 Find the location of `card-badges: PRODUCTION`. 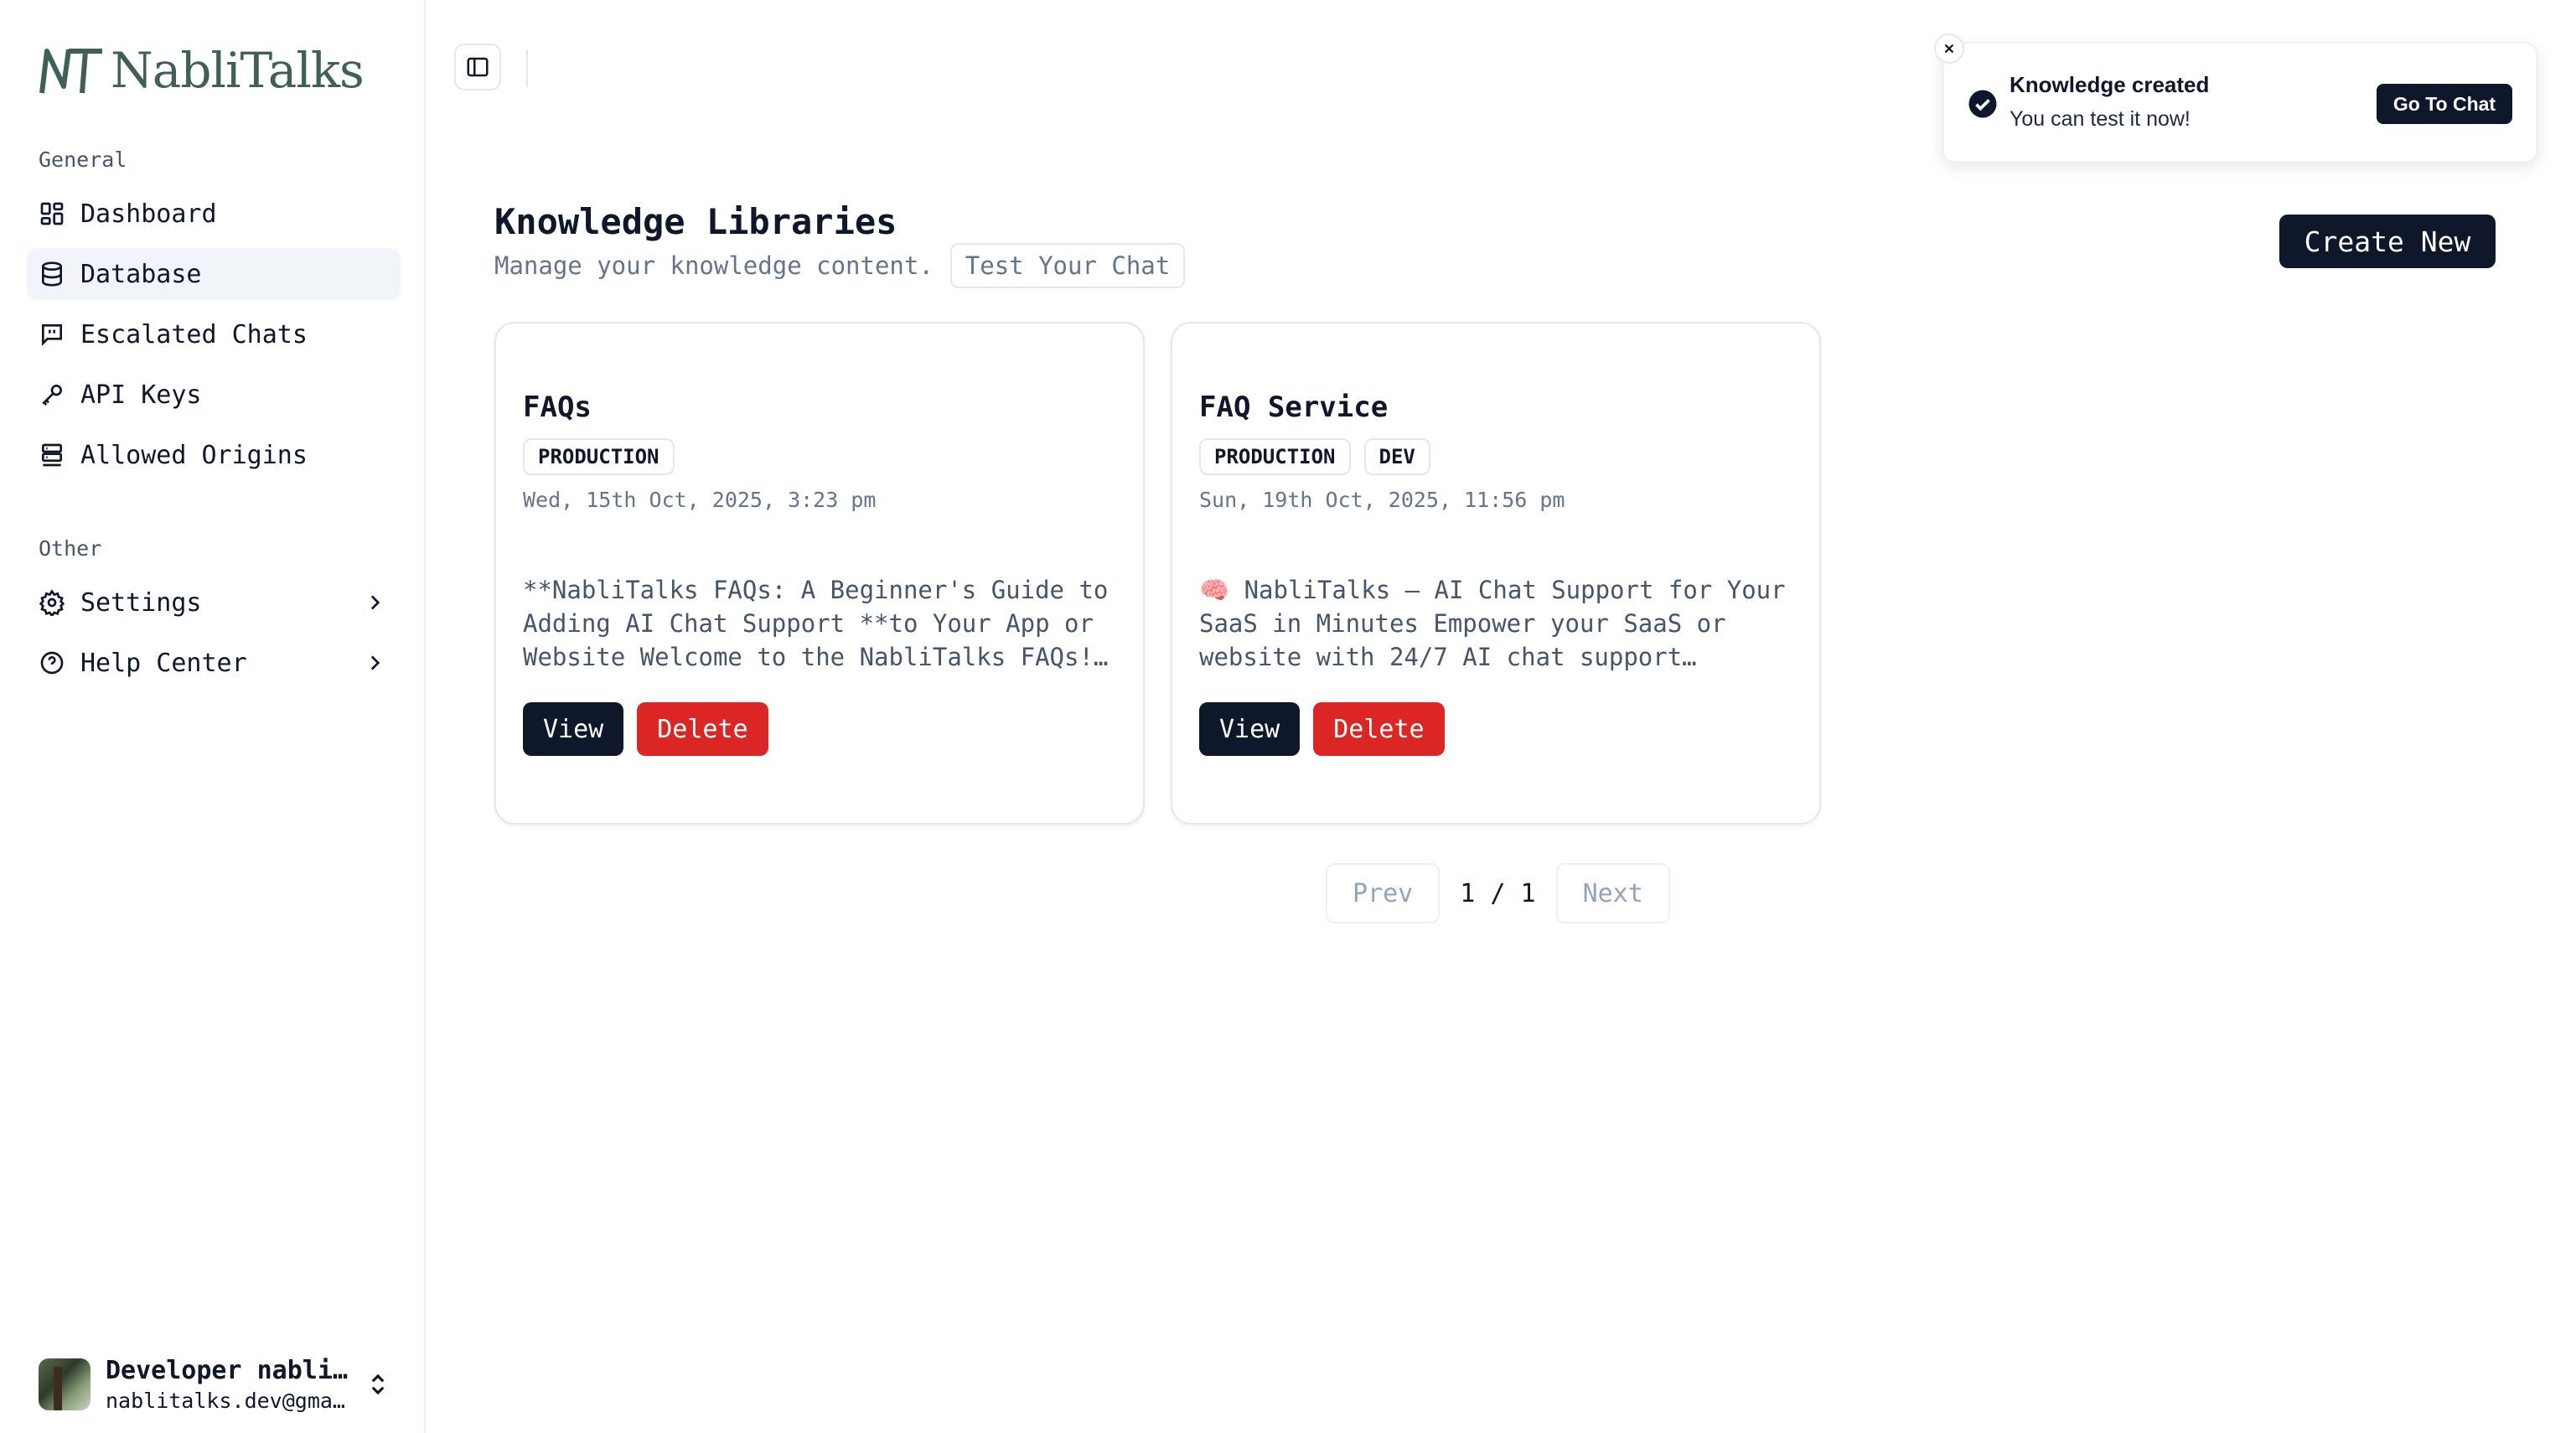

card-badges: PRODUCTION is located at coordinates (599, 456).